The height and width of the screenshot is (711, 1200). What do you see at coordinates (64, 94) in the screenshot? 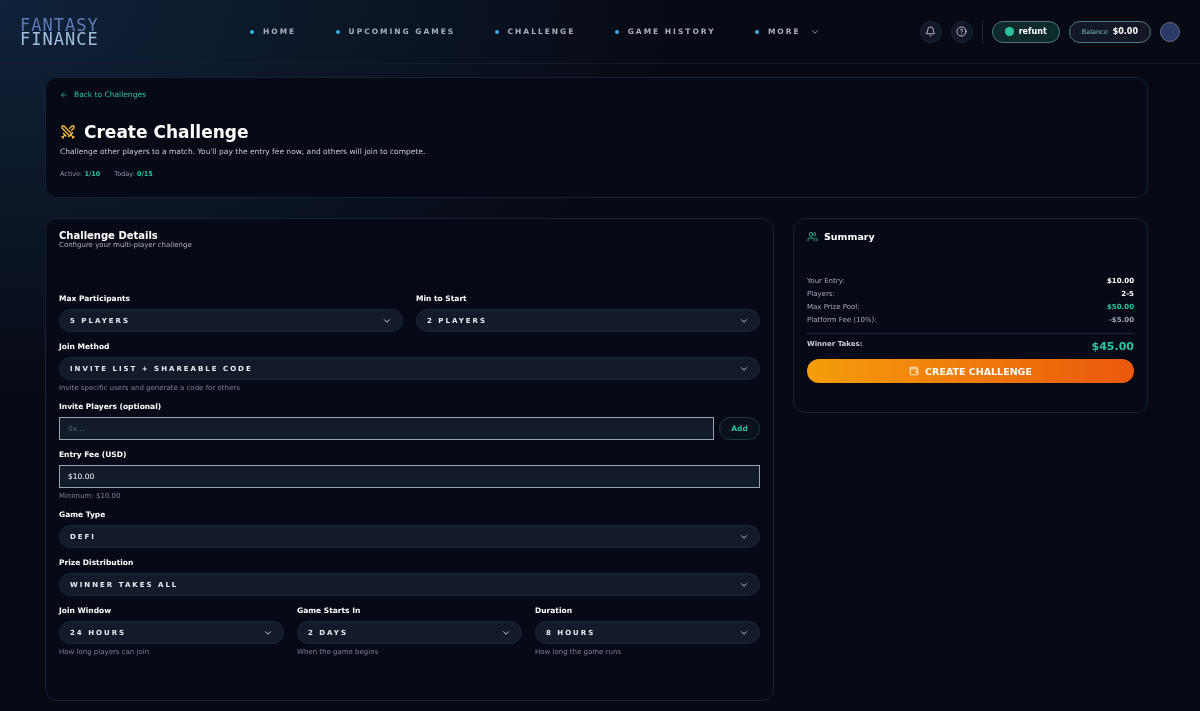
I see `arrow-left-icon` at bounding box center [64, 94].